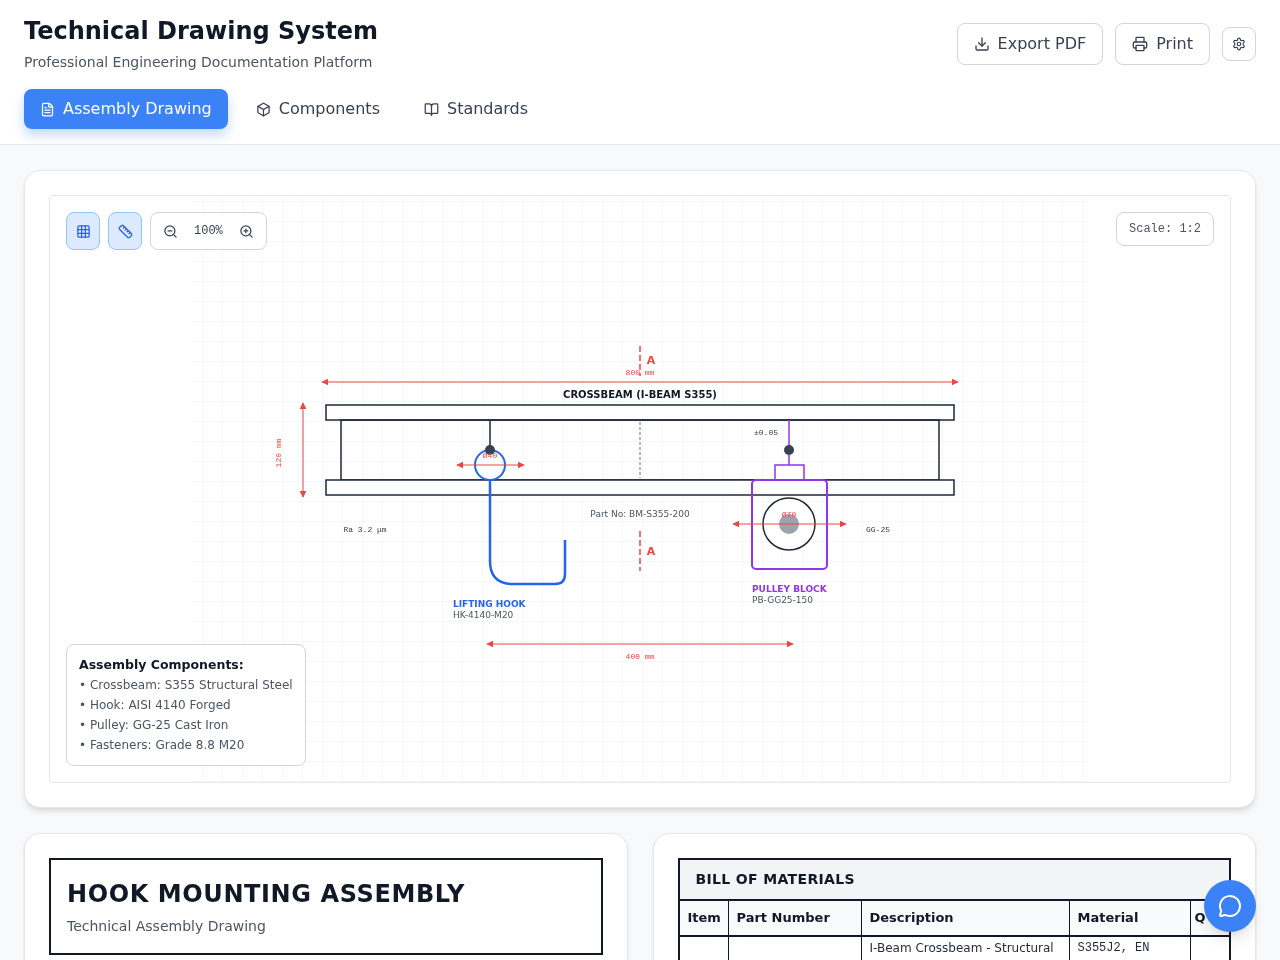 This screenshot has width=1280, height=960. What do you see at coordinates (1130, 948) in the screenshot?
I see `table-cell: S355J2, EN` at bounding box center [1130, 948].